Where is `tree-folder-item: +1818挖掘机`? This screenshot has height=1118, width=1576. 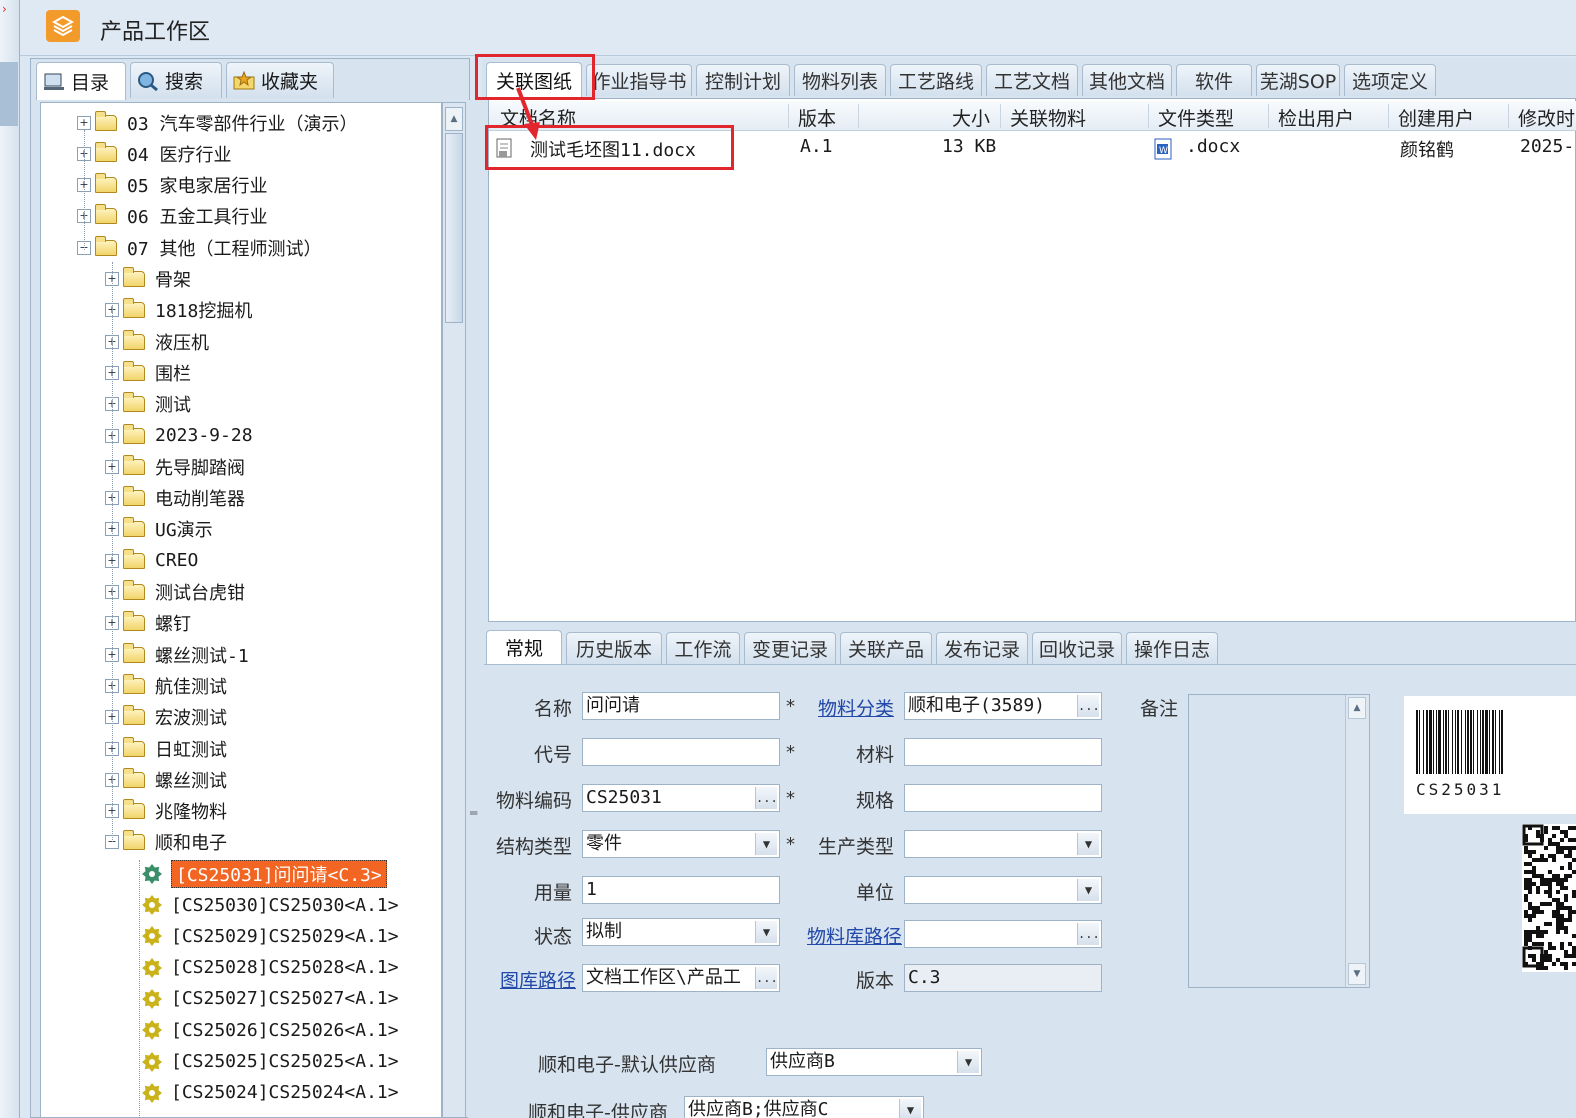
tree-folder-item: +1818挖掘机 is located at coordinates (178, 310).